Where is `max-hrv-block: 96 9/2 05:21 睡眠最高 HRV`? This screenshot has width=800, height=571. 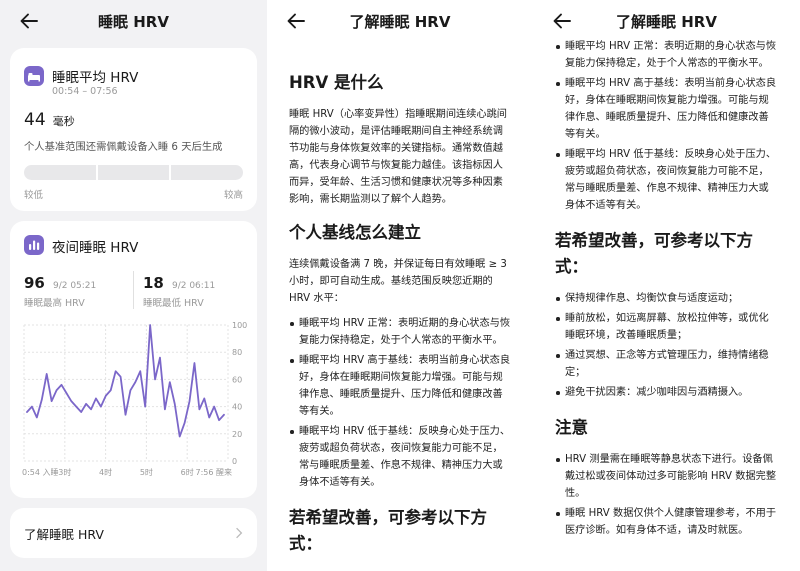 max-hrv-block: 96 9/2 05:21 睡眠最高 HRV is located at coordinates (60, 291).